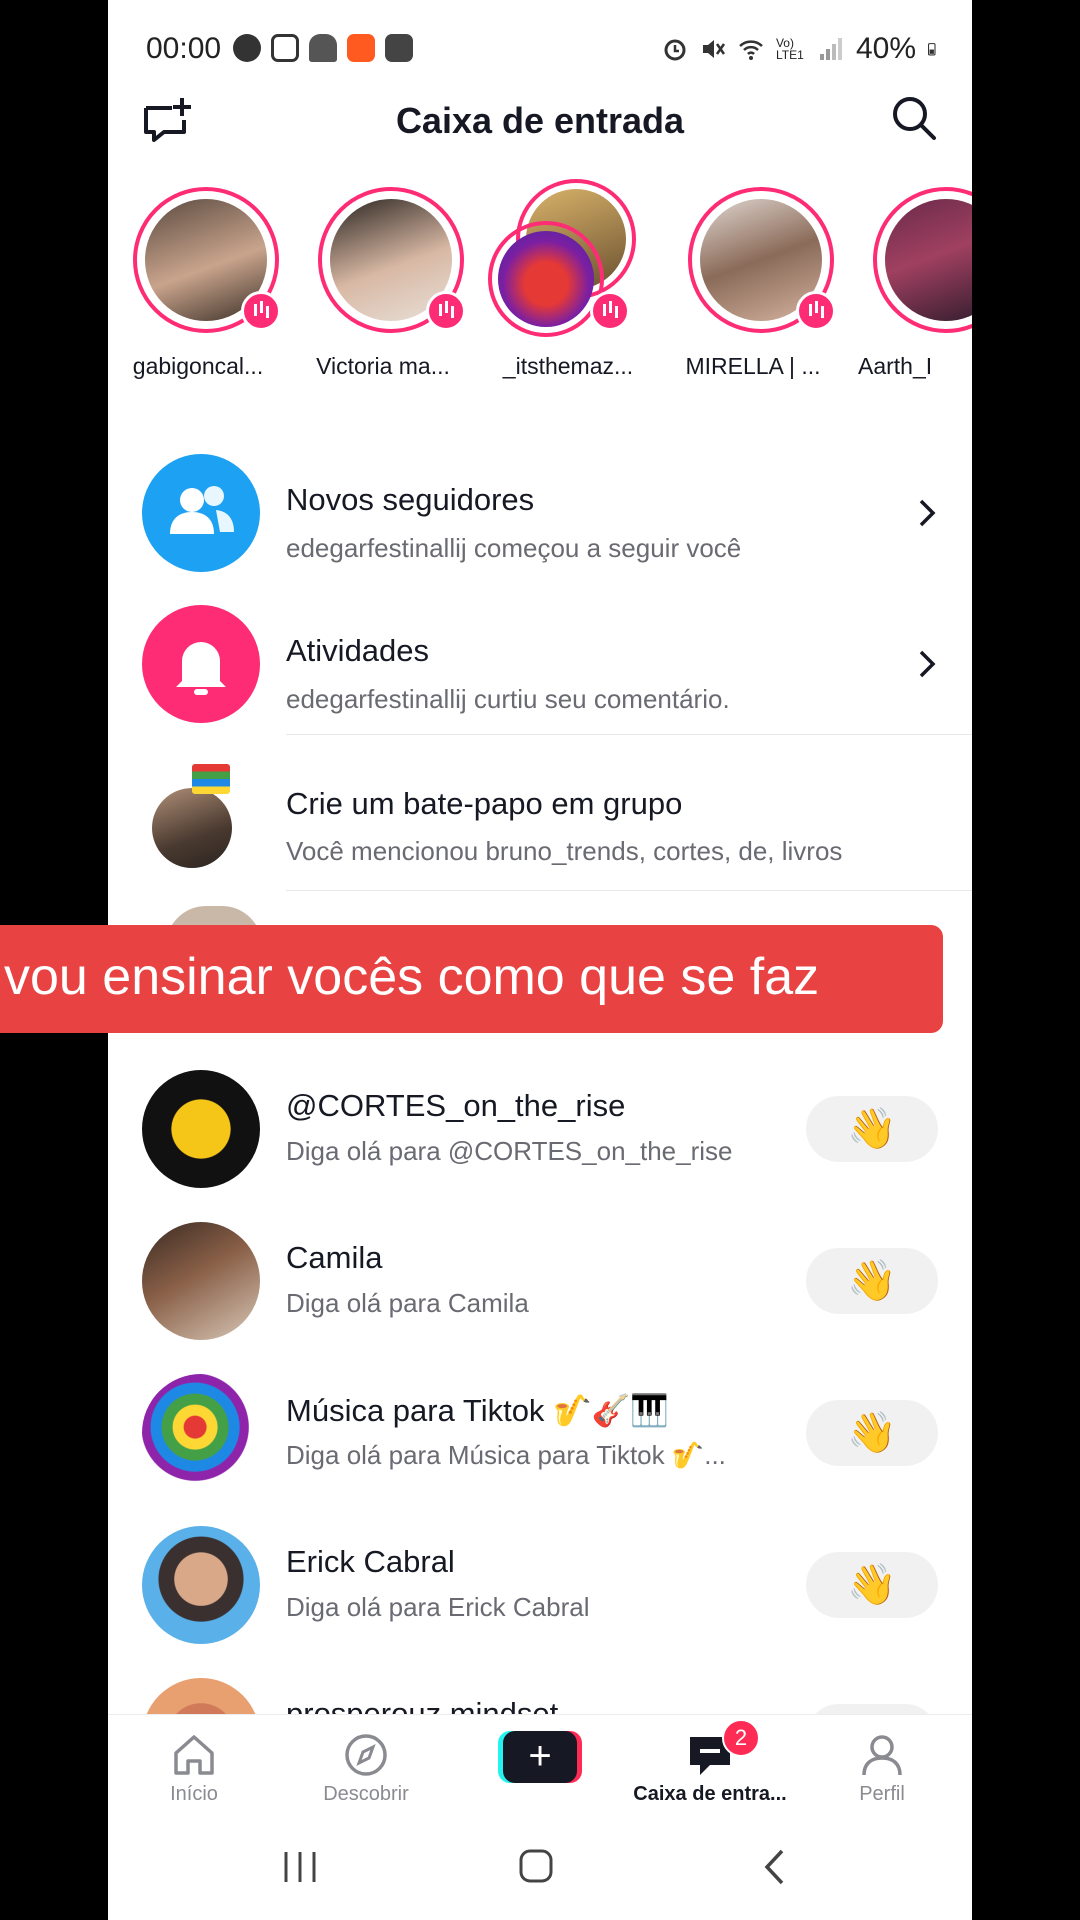 This screenshot has width=1080, height=1920. Describe the element at coordinates (410, 499) in the screenshot. I see `row-title: Novos seguidores` at that location.